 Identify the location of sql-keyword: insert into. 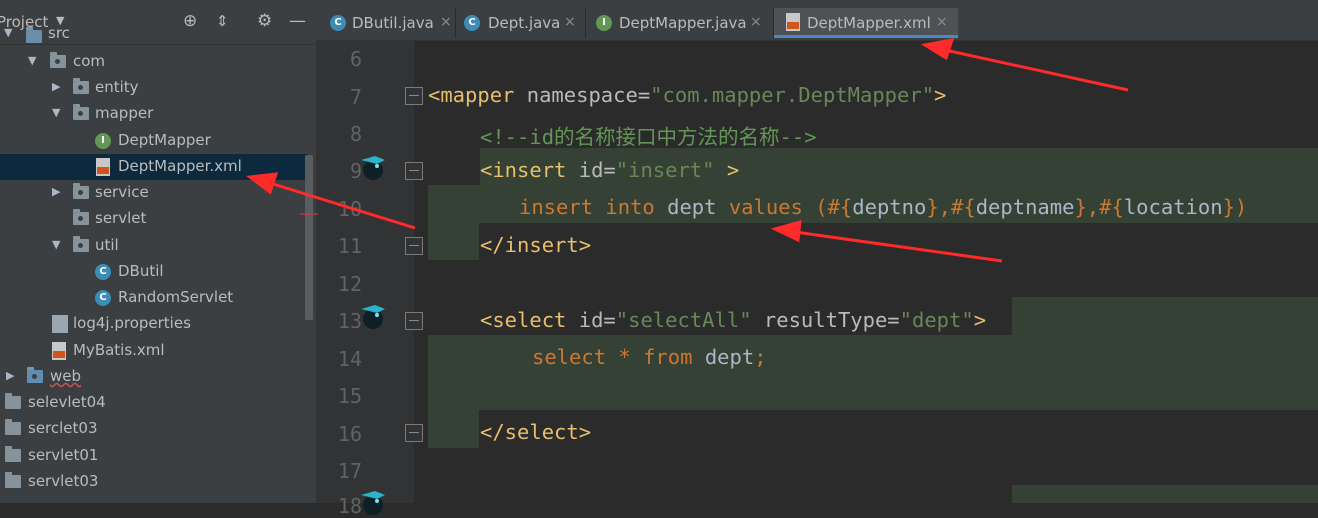
(593, 207).